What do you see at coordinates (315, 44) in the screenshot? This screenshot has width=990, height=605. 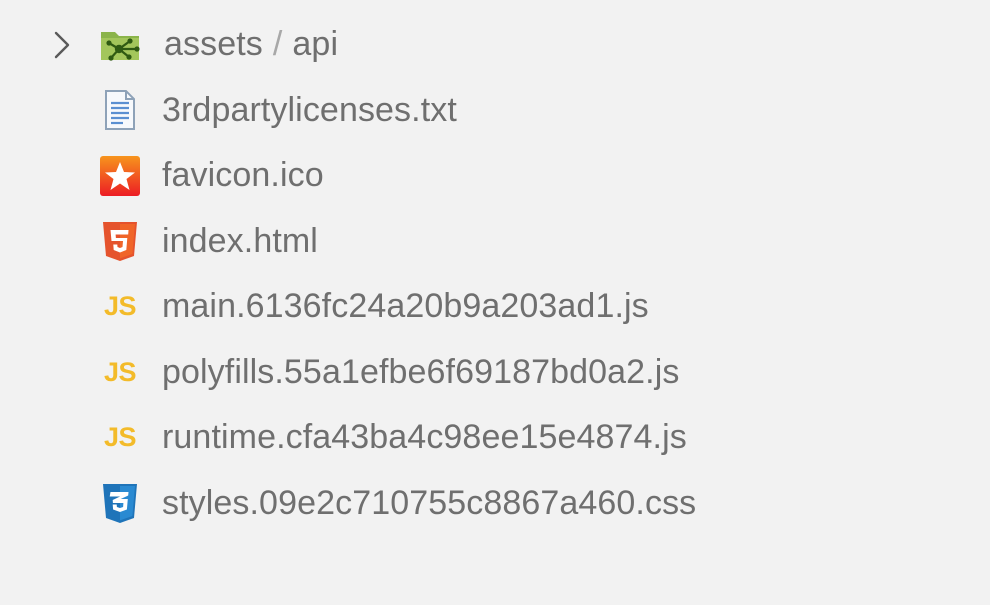 I see `subfolder-name: api` at bounding box center [315, 44].